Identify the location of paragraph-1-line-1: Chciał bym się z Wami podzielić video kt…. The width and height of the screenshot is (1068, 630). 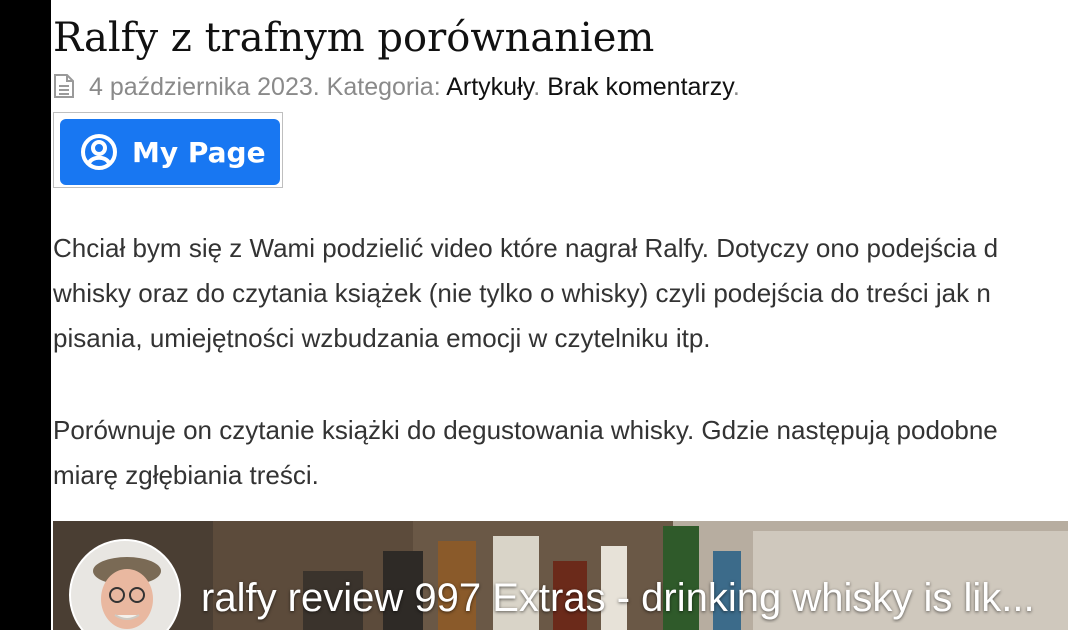
(526, 248).